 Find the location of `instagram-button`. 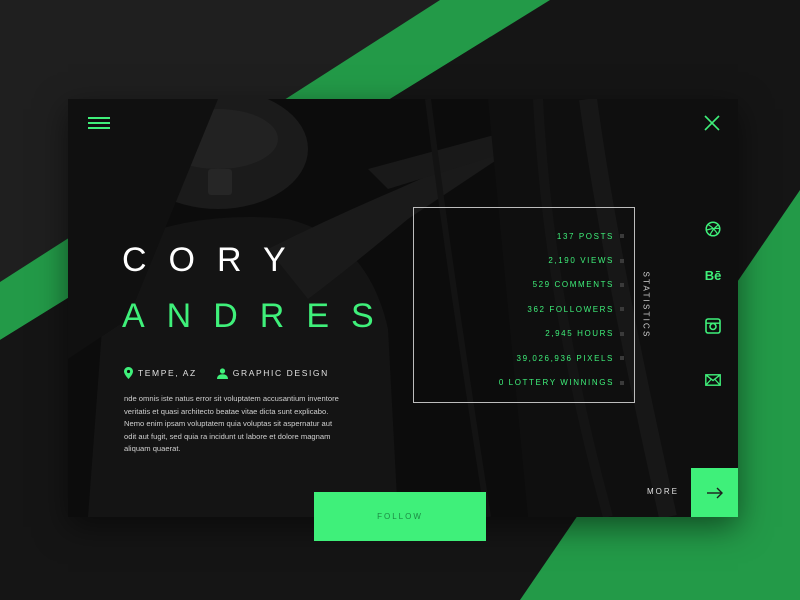

instagram-button is located at coordinates (713, 326).